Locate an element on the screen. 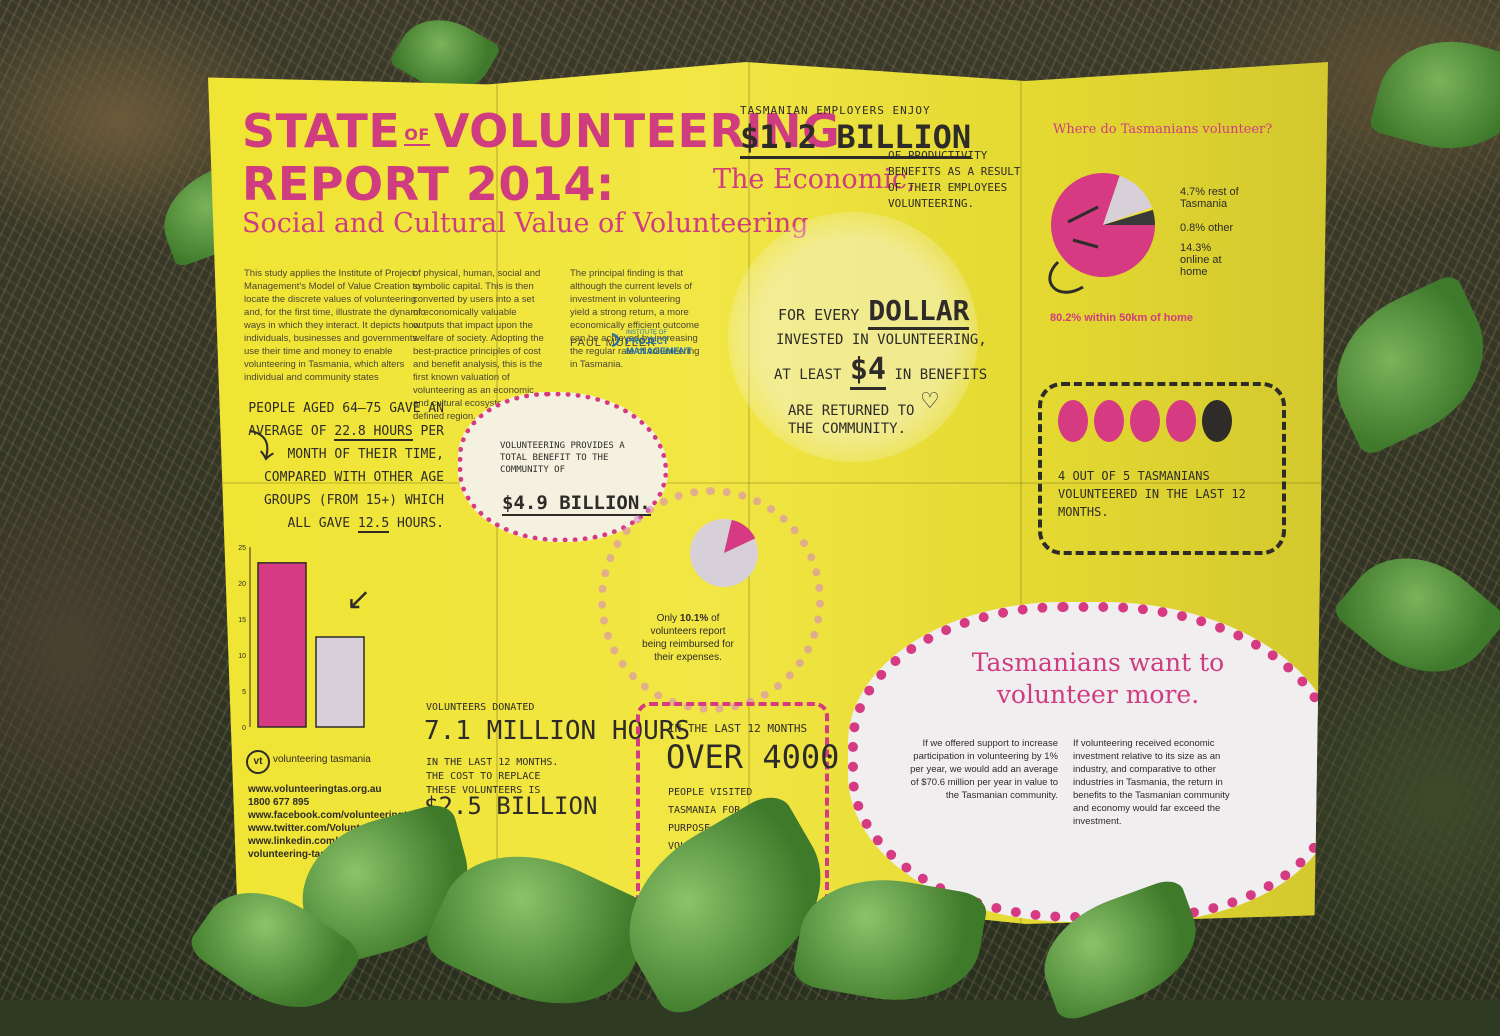 The height and width of the screenshot is (1036, 1500). bar-tick-label: 0 is located at coordinates (244, 728).